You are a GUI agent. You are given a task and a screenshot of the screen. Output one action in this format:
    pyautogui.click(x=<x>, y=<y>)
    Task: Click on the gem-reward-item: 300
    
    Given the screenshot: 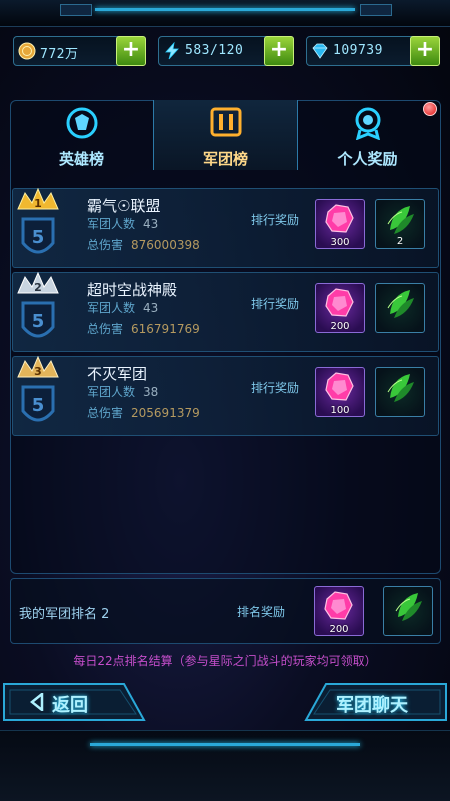 What is the action you would take?
    pyautogui.click(x=340, y=224)
    